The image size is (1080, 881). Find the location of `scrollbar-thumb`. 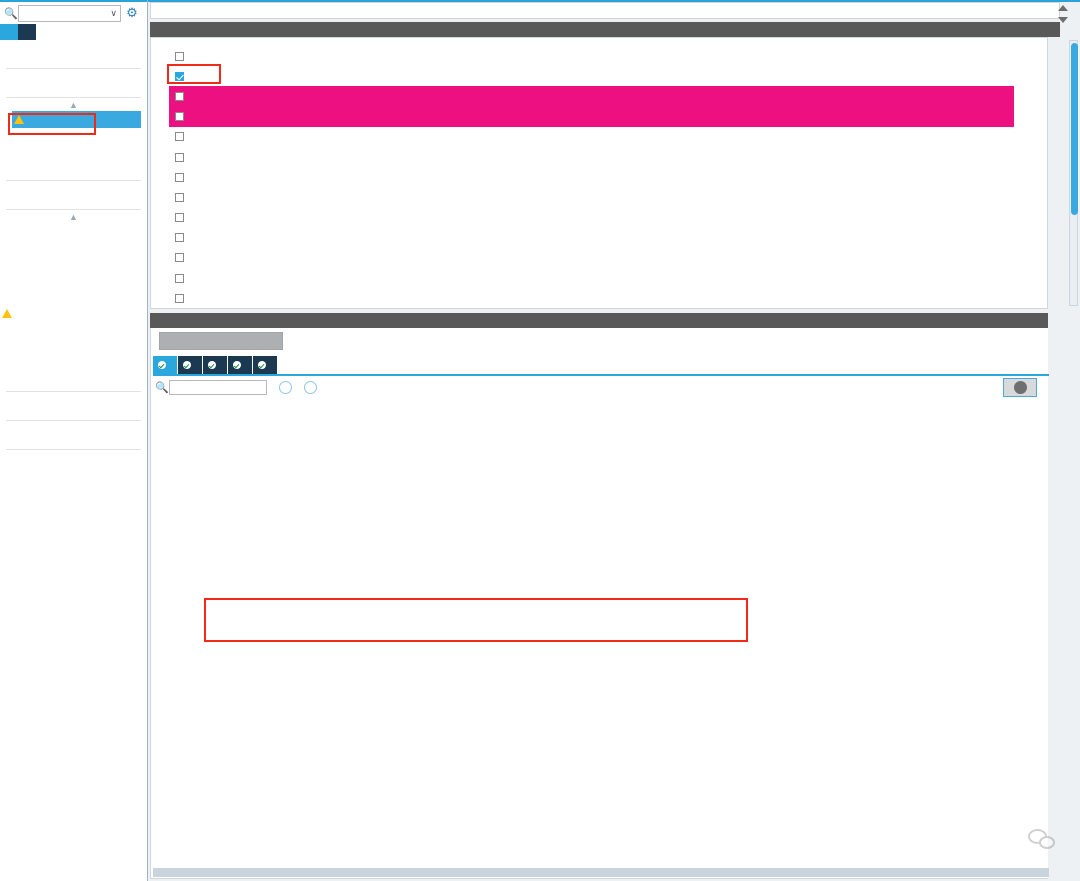

scrollbar-thumb is located at coordinates (1074, 129).